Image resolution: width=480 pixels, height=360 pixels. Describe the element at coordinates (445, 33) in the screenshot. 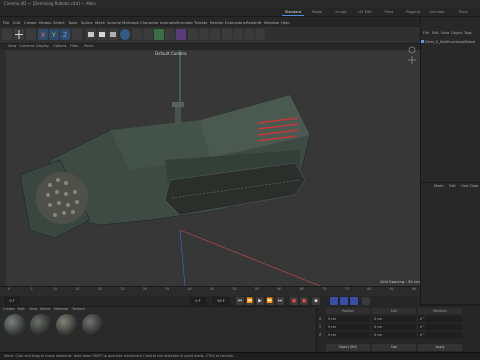

I see `om-menu-view: View` at that location.